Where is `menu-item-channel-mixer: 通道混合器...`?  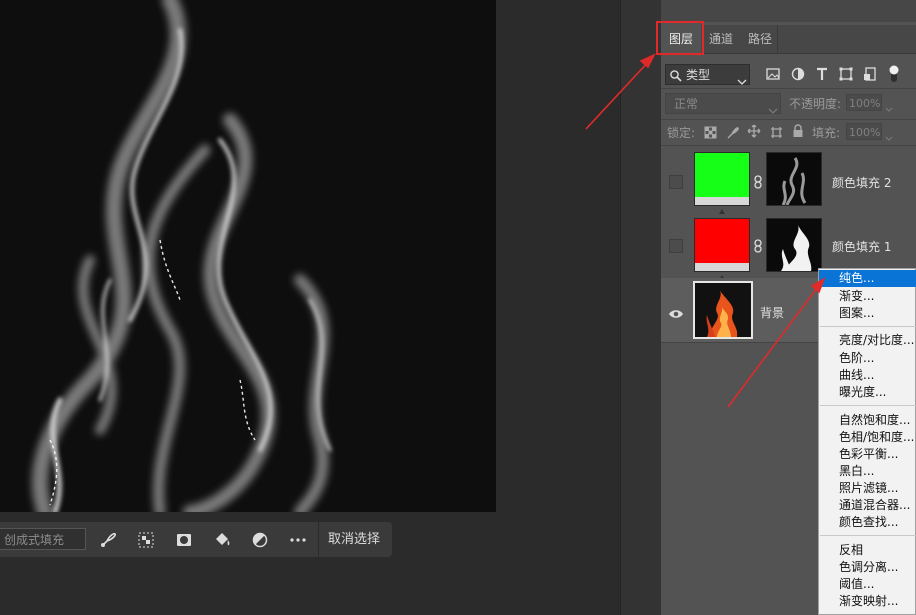
menu-item-channel-mixer: 通道混合器... is located at coordinates (867, 505).